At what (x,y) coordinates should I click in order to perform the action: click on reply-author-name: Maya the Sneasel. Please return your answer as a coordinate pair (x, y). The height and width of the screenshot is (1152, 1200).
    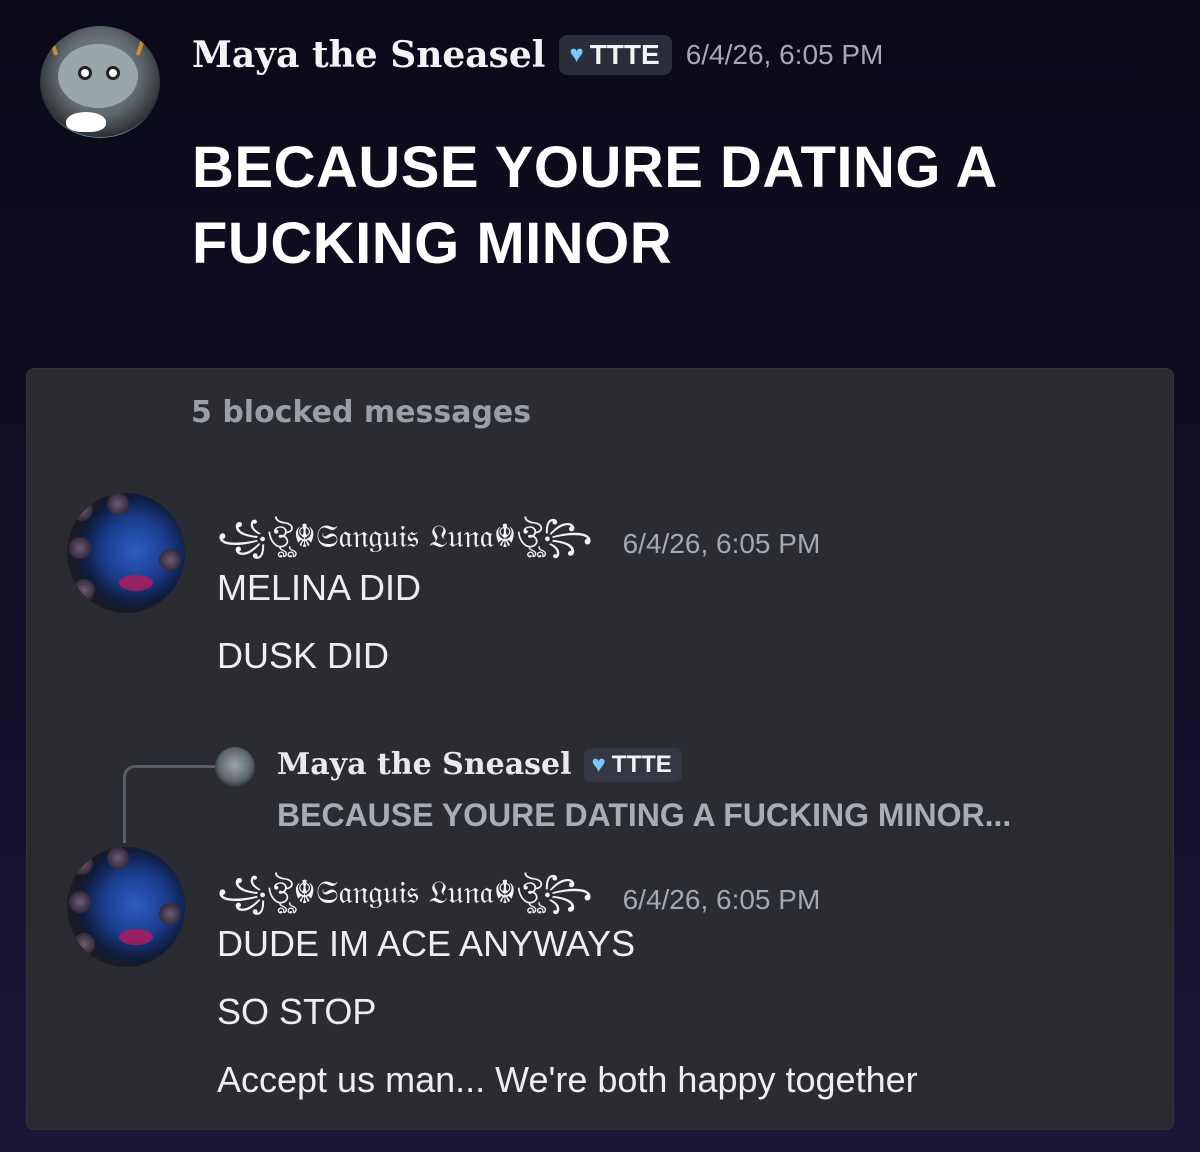
    Looking at the image, I should click on (424, 764).